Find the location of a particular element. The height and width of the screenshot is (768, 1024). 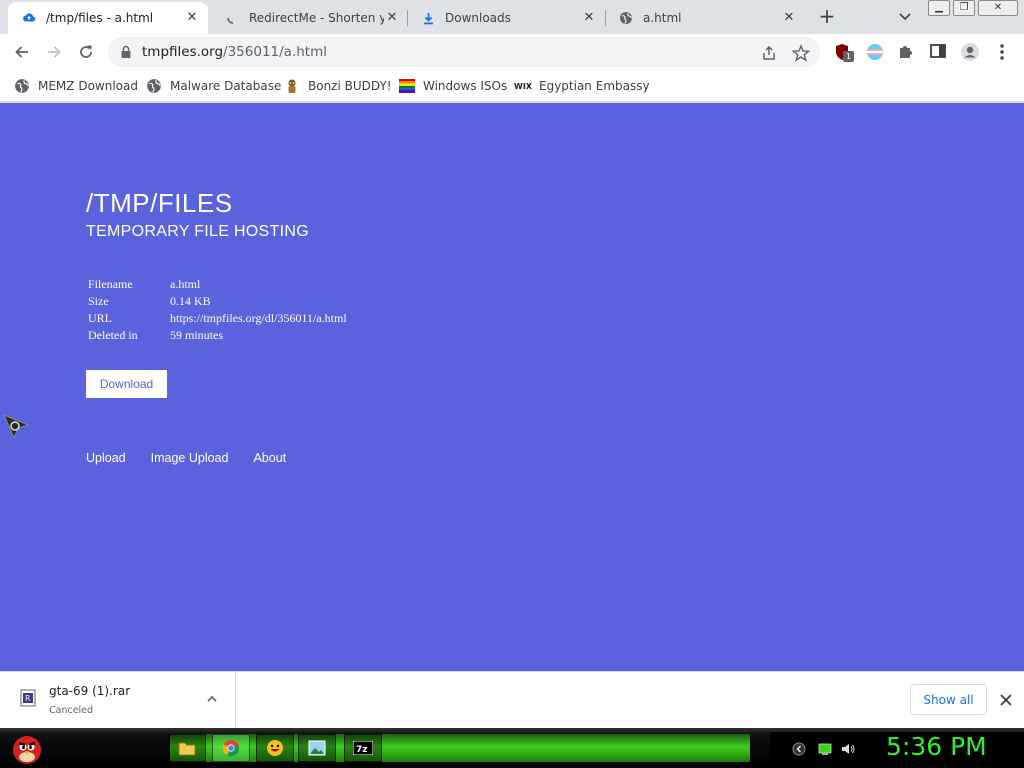

minimize-button: ▁ is located at coordinates (939, 8).